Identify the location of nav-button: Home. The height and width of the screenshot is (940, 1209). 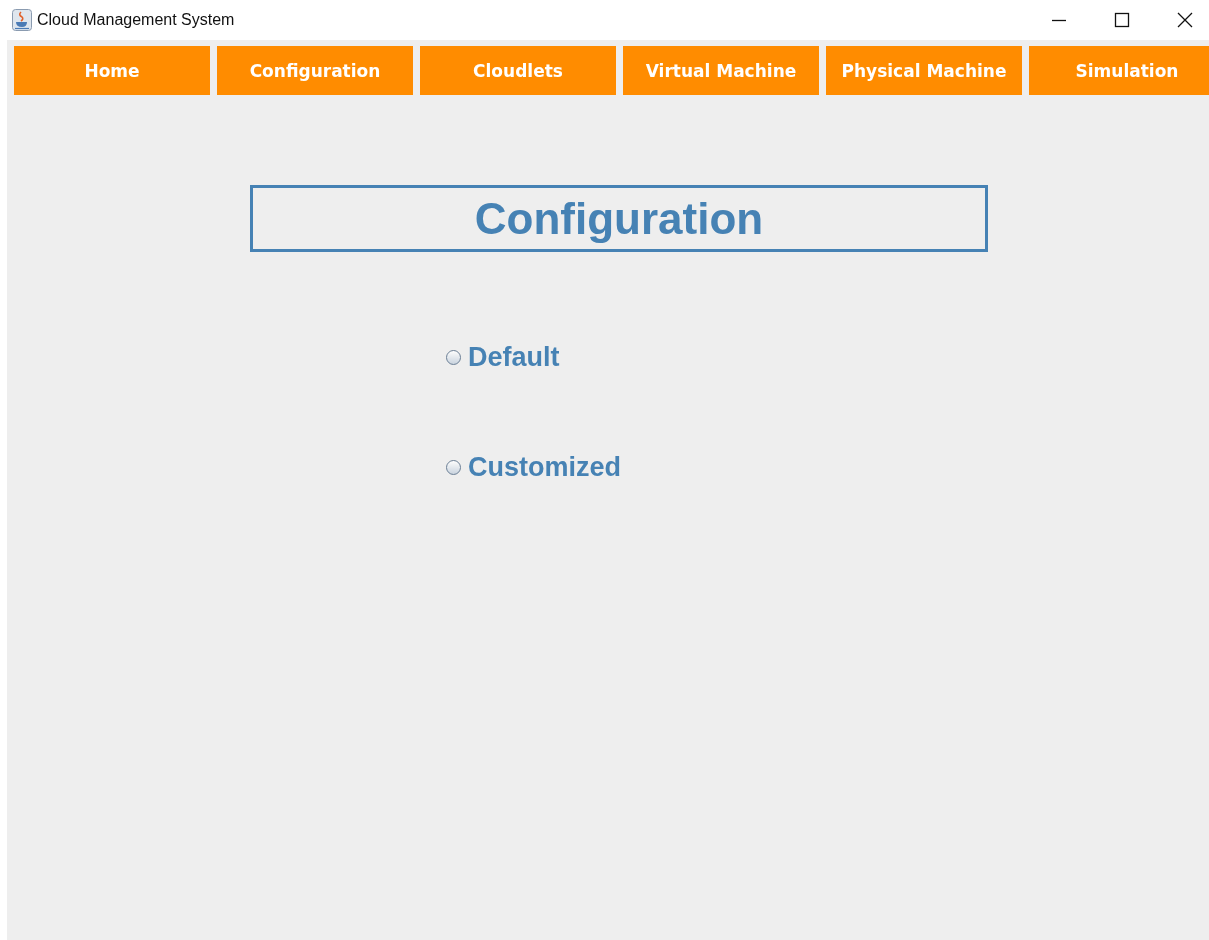
(112, 70).